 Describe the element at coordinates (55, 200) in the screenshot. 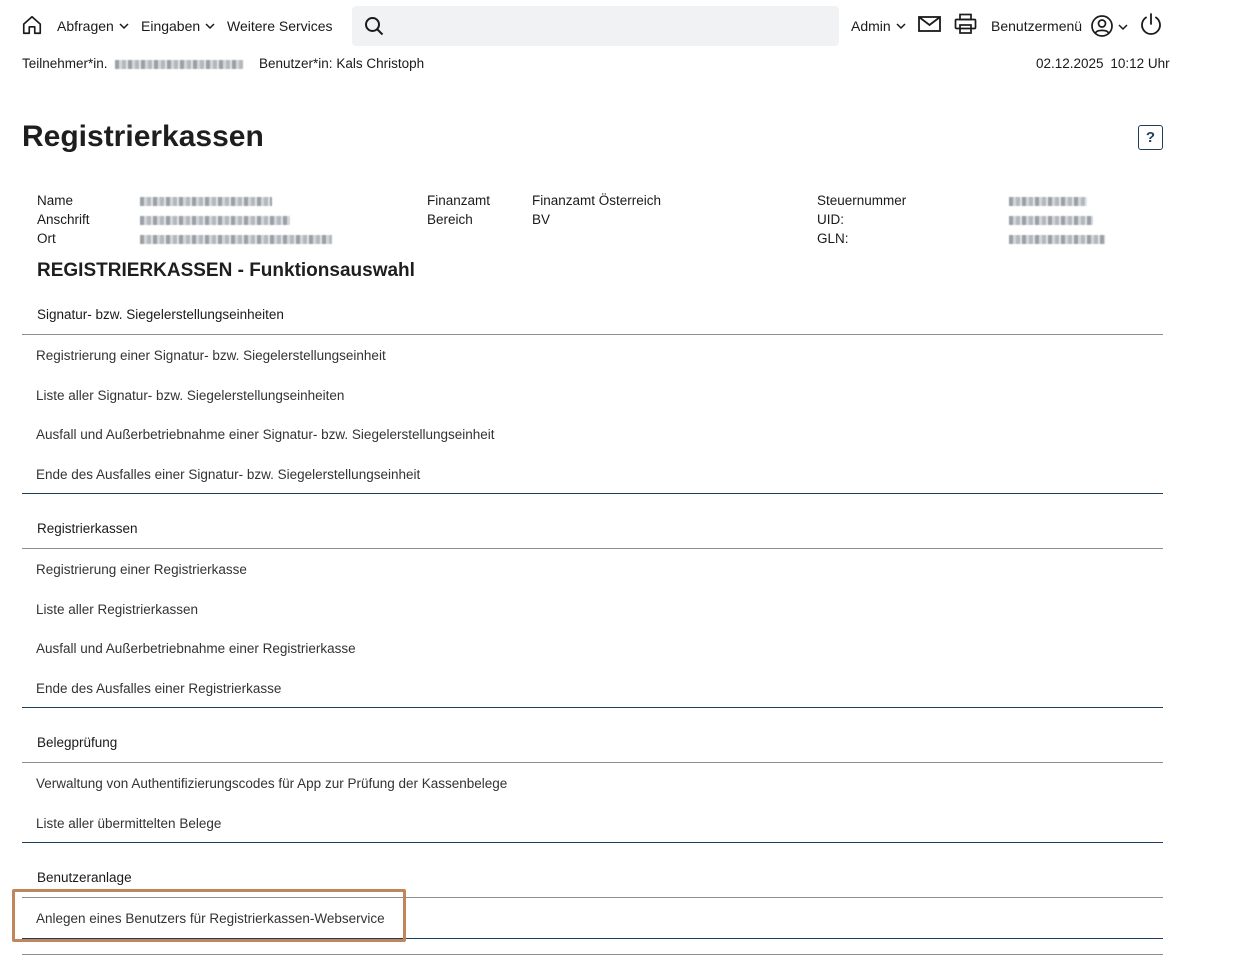

I see `name-label: Name` at that location.